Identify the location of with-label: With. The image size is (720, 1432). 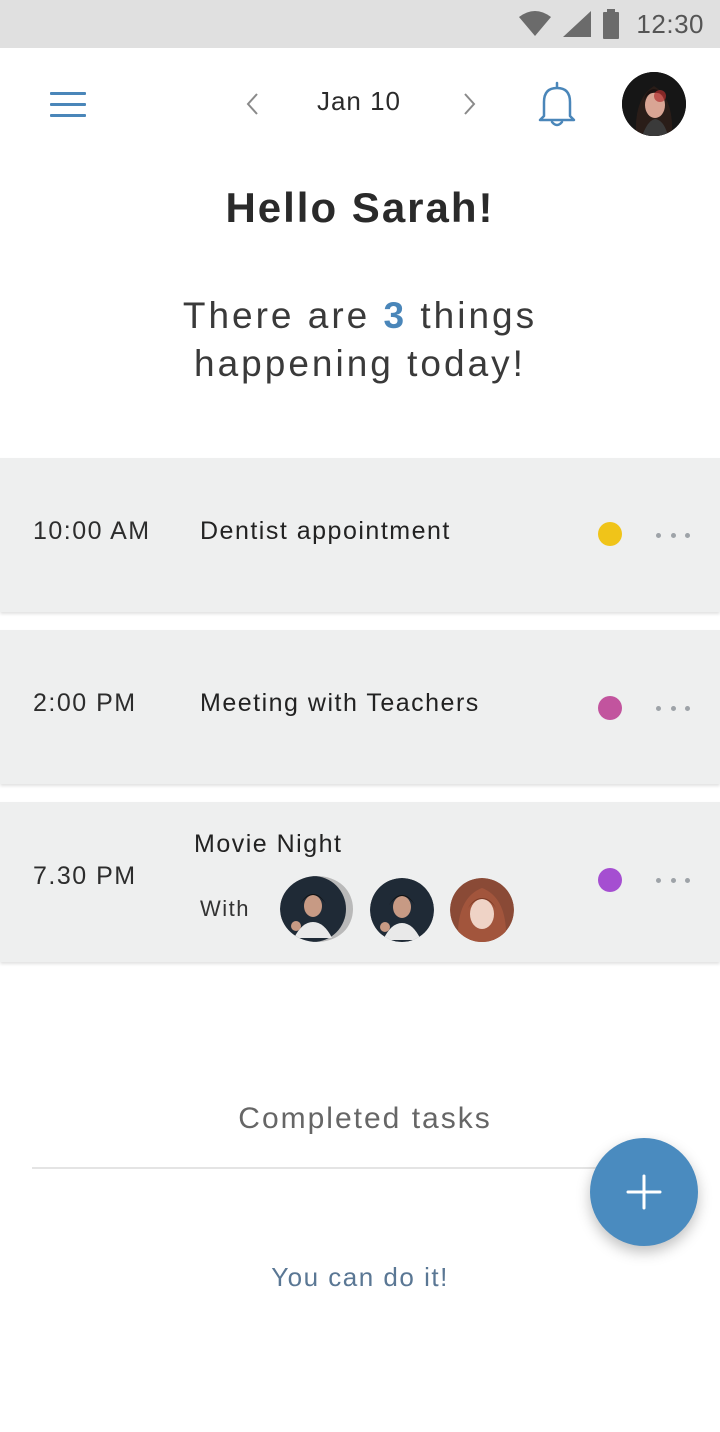
(225, 908).